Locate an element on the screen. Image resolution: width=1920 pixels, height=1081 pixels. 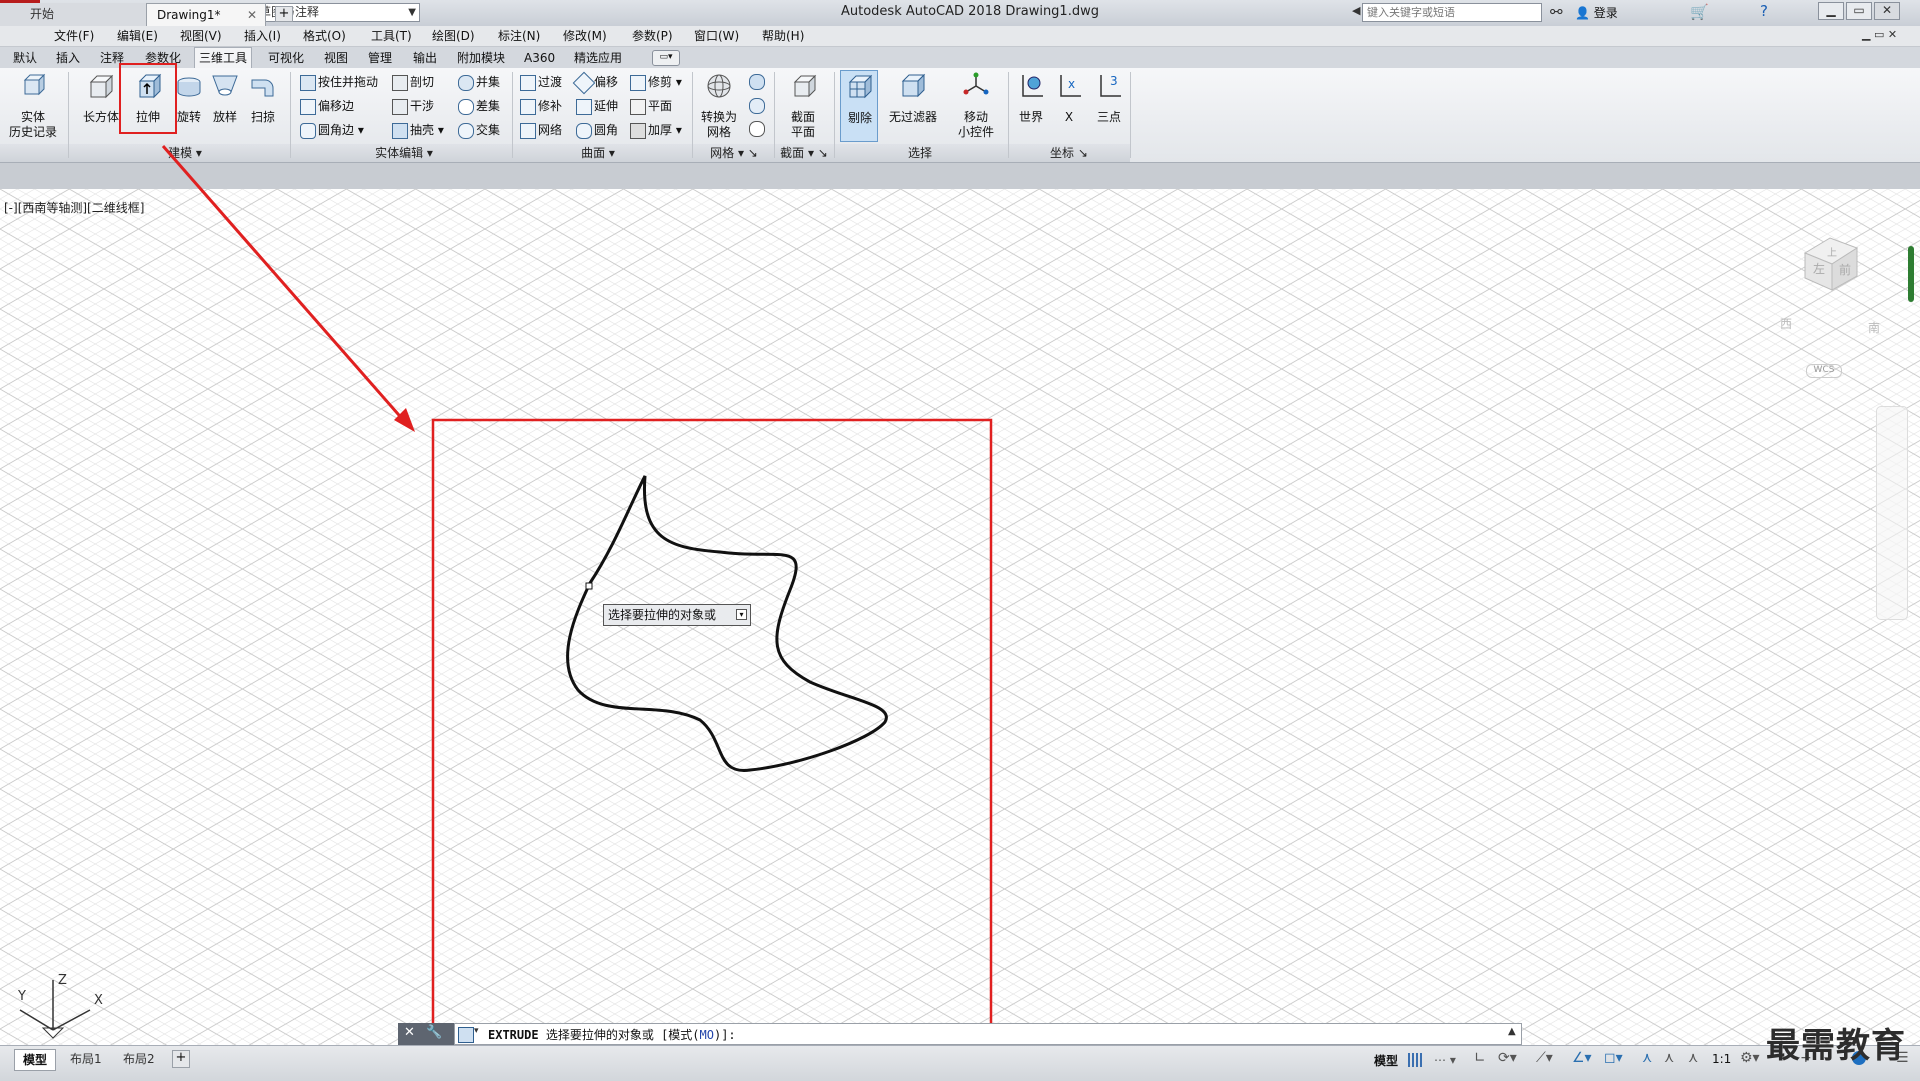
workspace-switch-icon: ⚙▾ is located at coordinates (1750, 1058).